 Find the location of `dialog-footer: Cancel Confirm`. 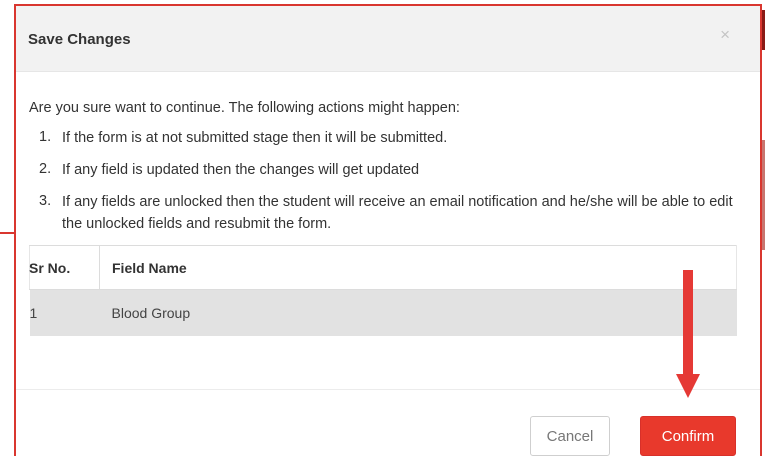

dialog-footer: Cancel Confirm is located at coordinates (388, 422).